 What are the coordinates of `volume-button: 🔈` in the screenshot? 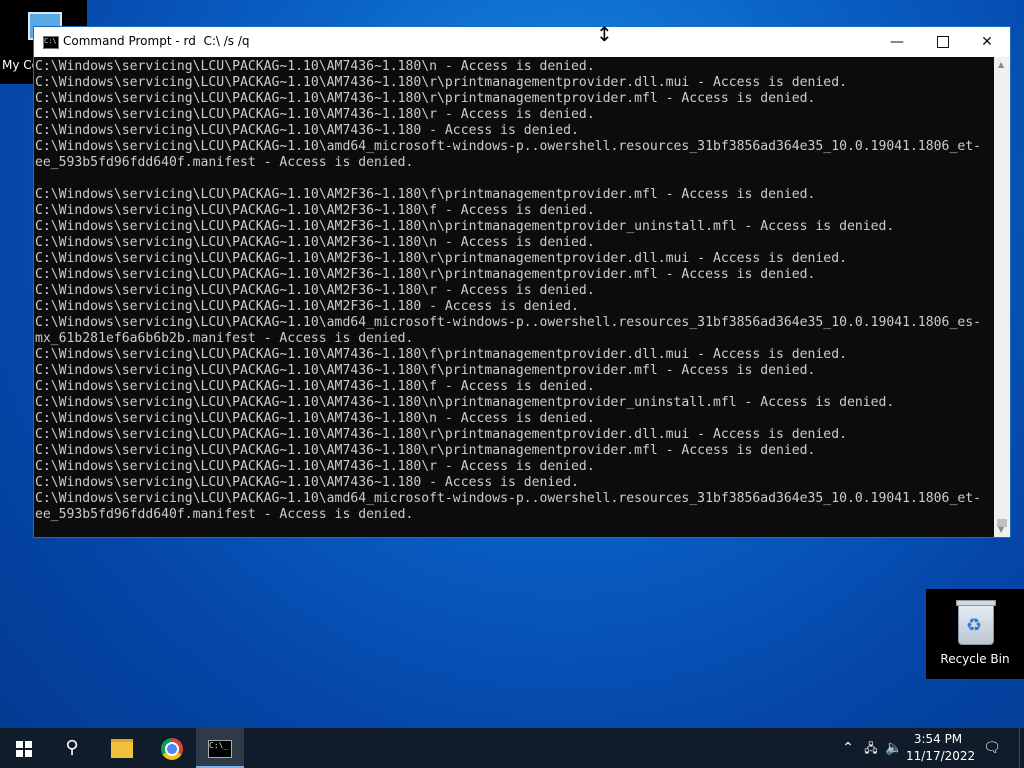 It's located at (894, 748).